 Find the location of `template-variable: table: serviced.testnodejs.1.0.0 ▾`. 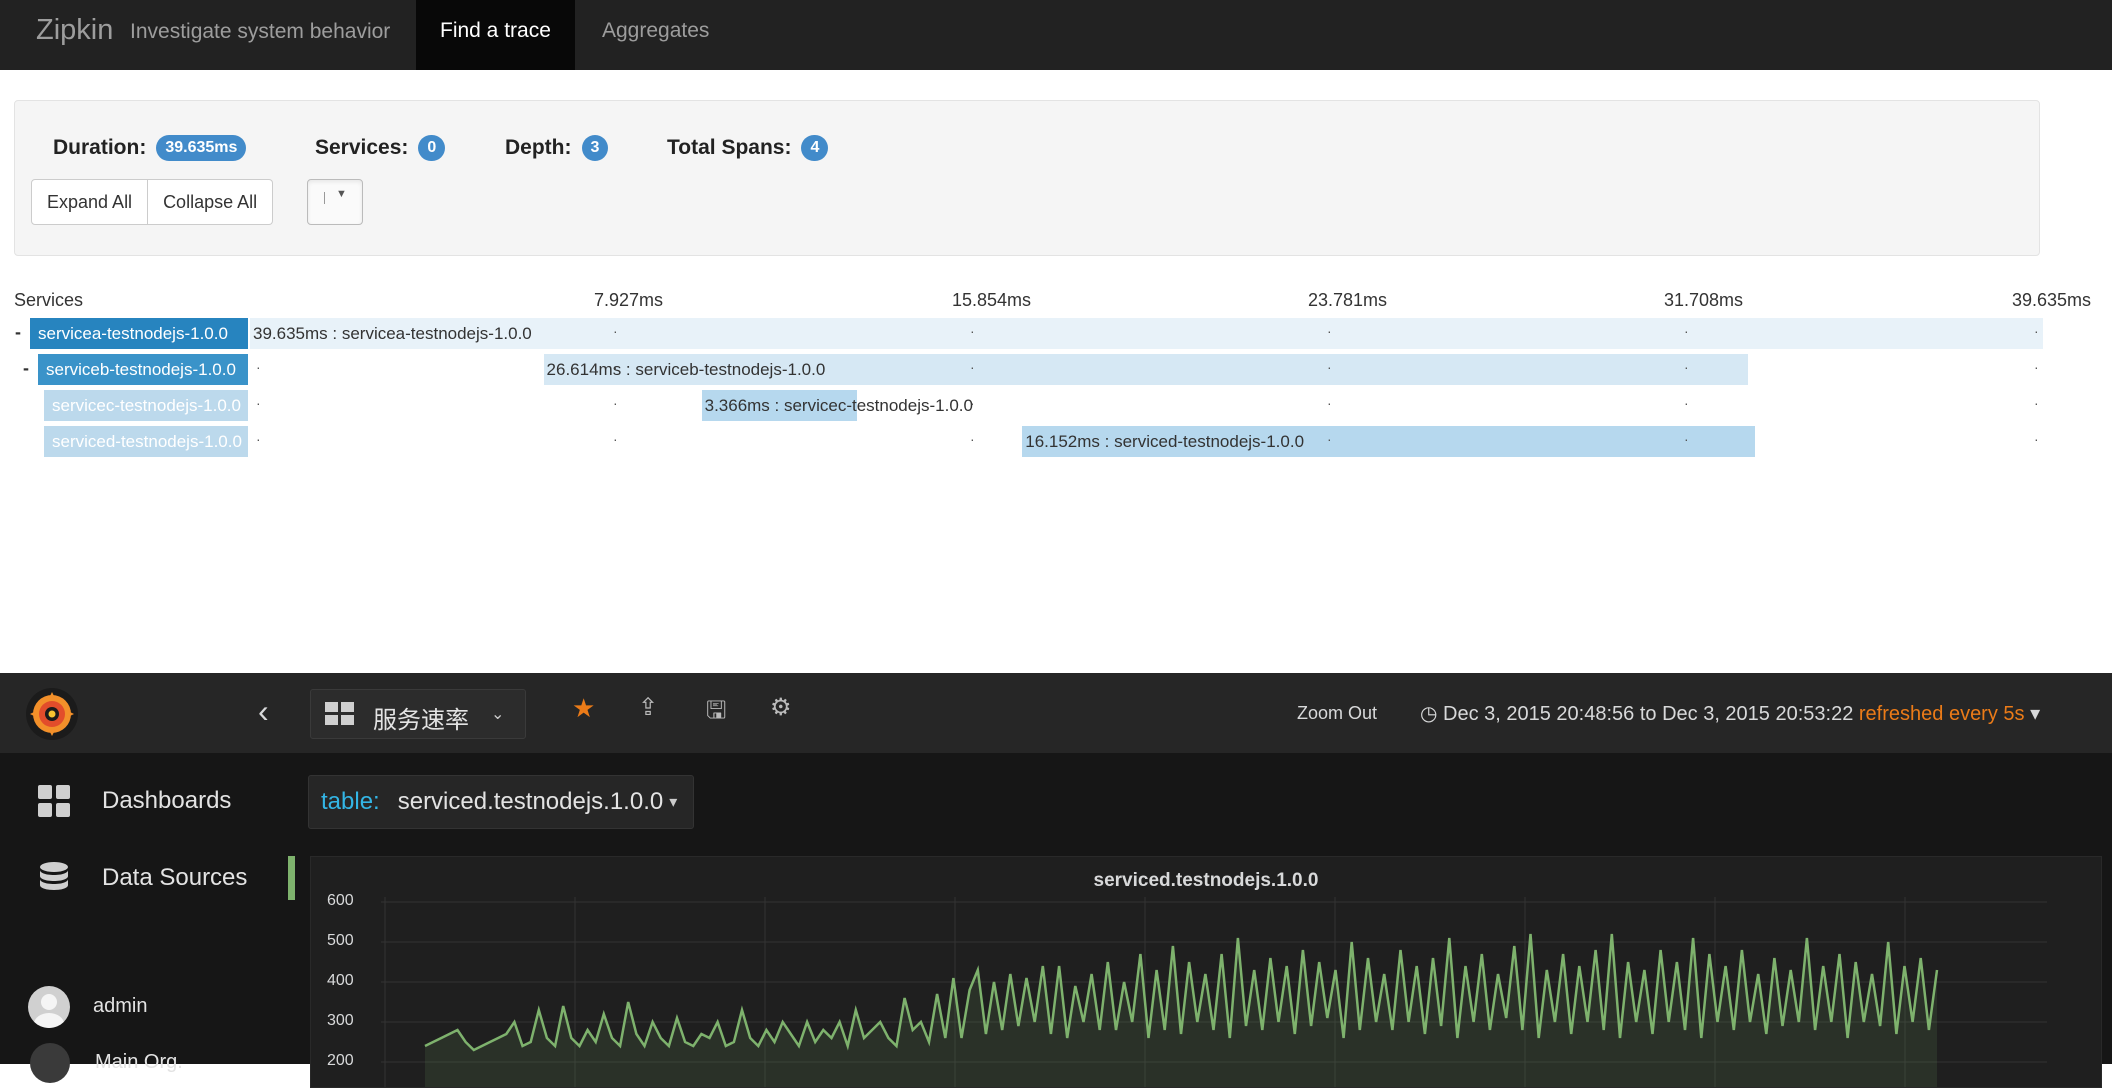

template-variable: table: serviced.testnodejs.1.0.0 ▾ is located at coordinates (501, 802).